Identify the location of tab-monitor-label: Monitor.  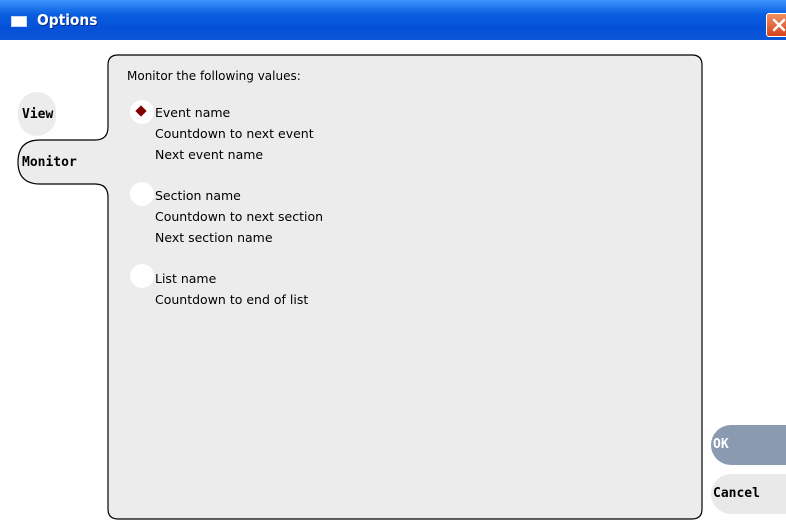
(49, 162).